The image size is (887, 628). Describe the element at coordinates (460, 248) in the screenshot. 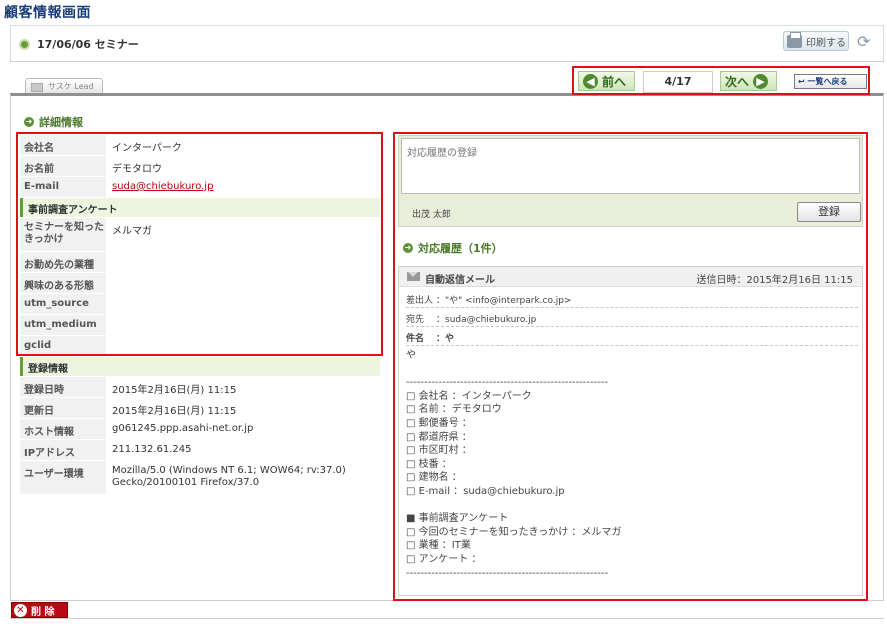

I see `history-heading-label: 対応履歴（1件）` at that location.